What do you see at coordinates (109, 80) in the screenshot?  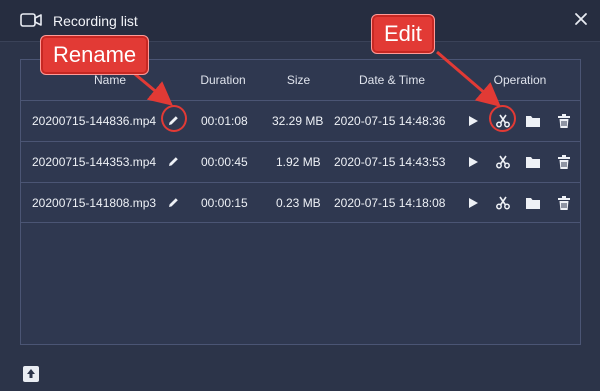 I see `column-header-name: Name` at bounding box center [109, 80].